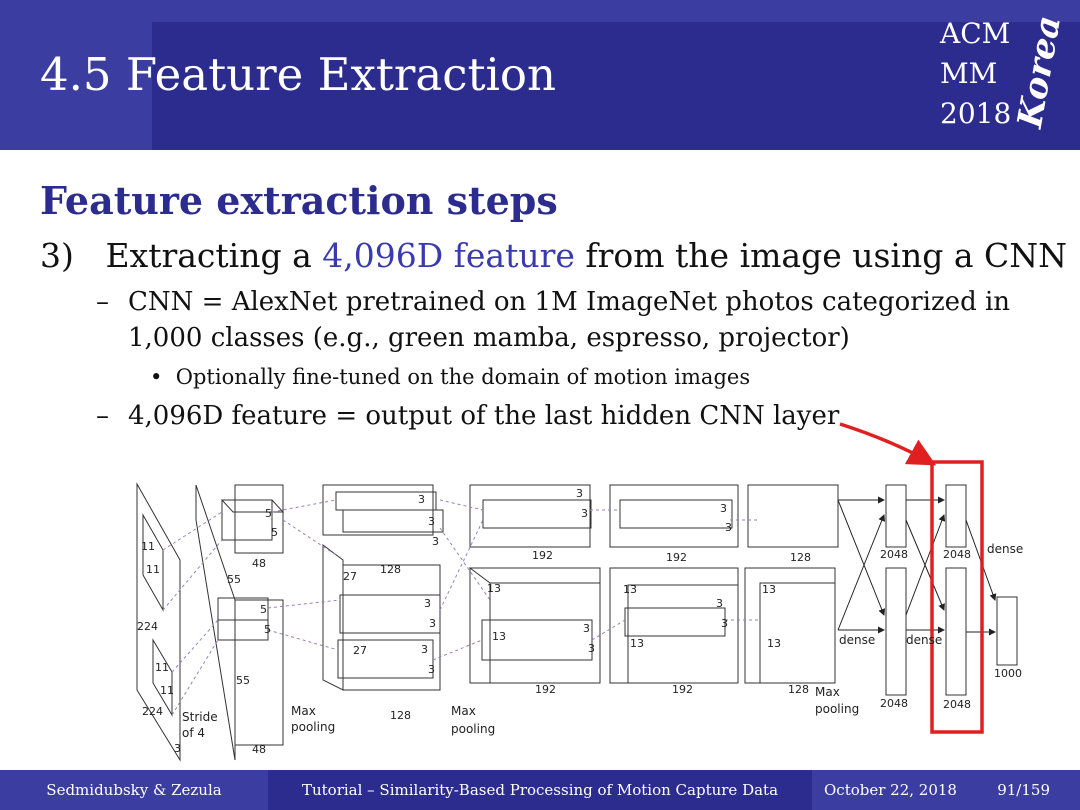 This screenshot has width=1080, height=810. I want to click on conv5-layer, so click(791, 584).